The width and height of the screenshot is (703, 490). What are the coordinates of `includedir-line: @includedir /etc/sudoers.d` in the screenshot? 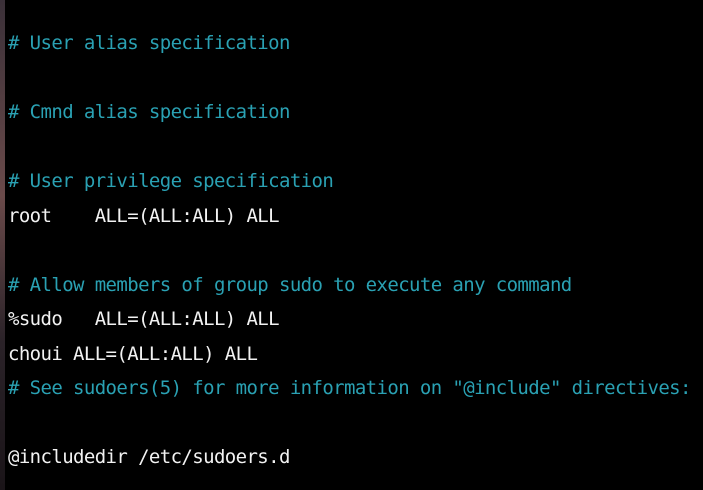 It's located at (149, 457).